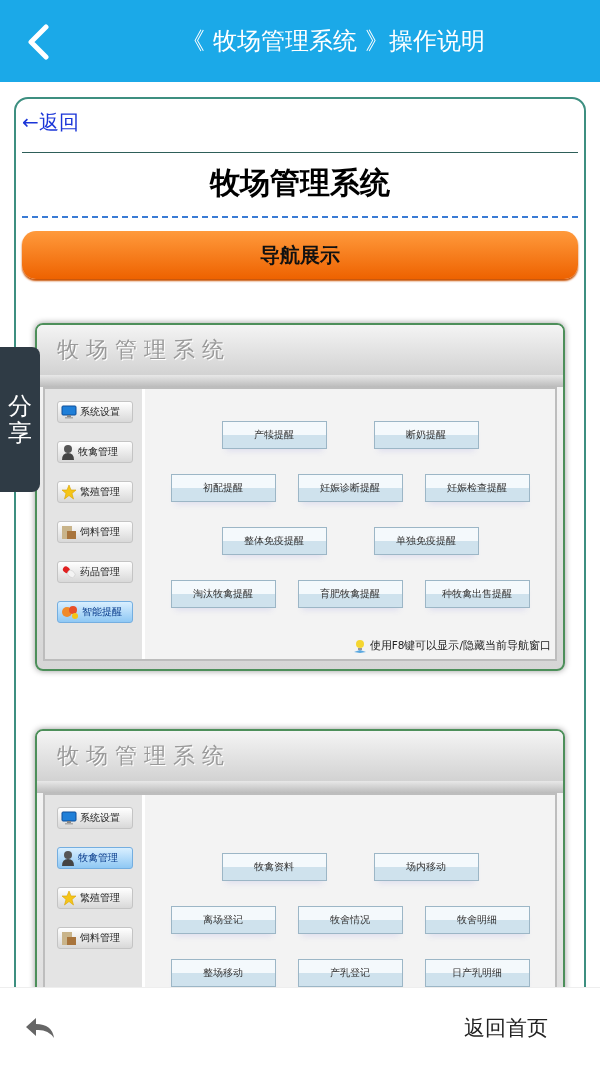  What do you see at coordinates (460, 646) in the screenshot?
I see `hint-text: 使用F8键可以显示/隐藏当前导航窗口` at bounding box center [460, 646].